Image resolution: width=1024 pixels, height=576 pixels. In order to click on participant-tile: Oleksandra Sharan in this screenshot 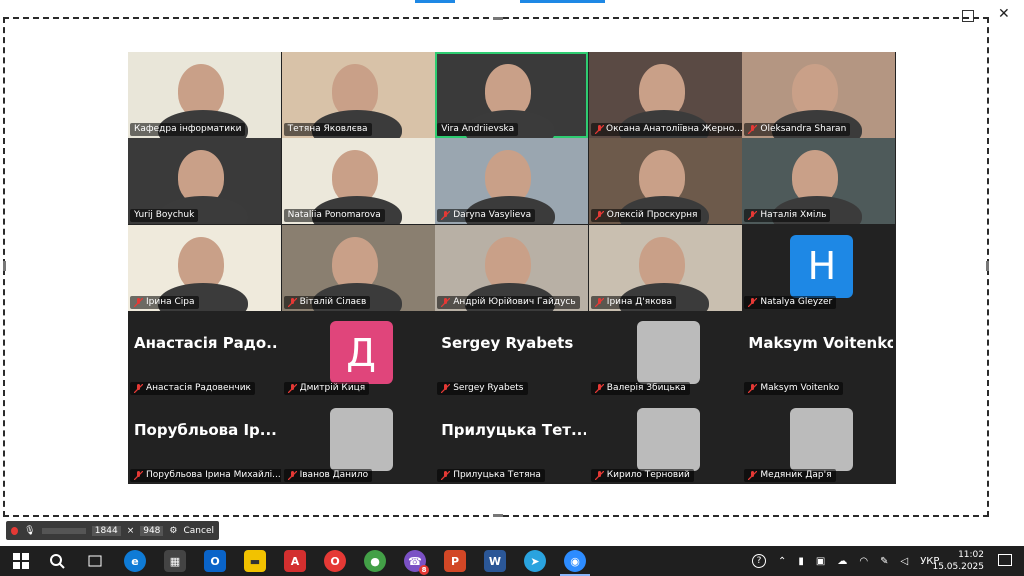, I will do `click(819, 95)`.